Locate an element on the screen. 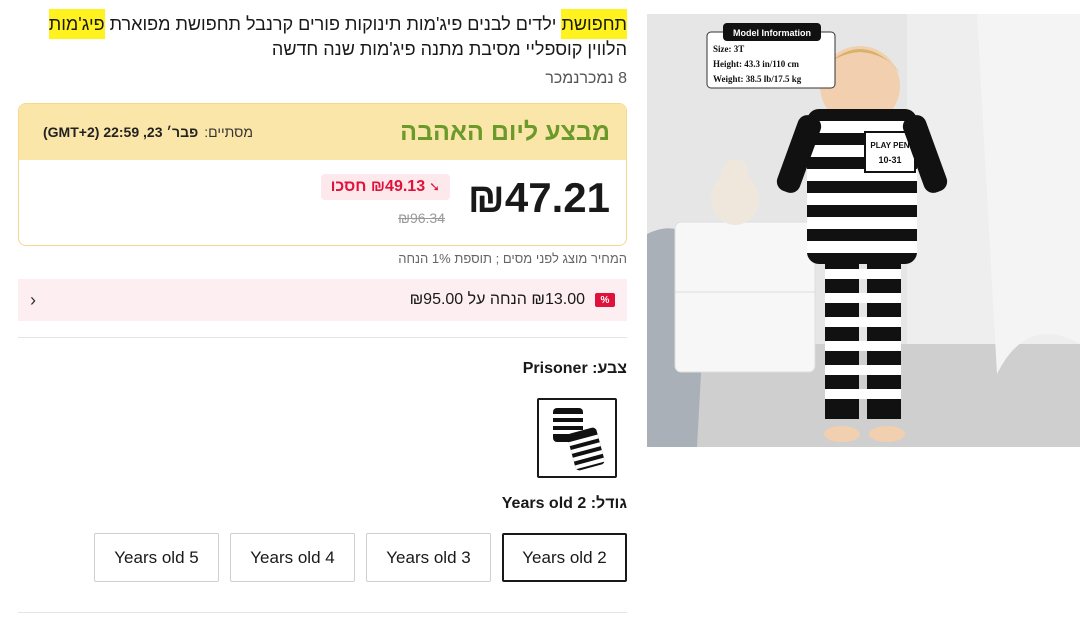 This screenshot has height=630, width=1080. deal-ends-time: פבר׳ 23, 22:59 (GMT+2) is located at coordinates (121, 132).